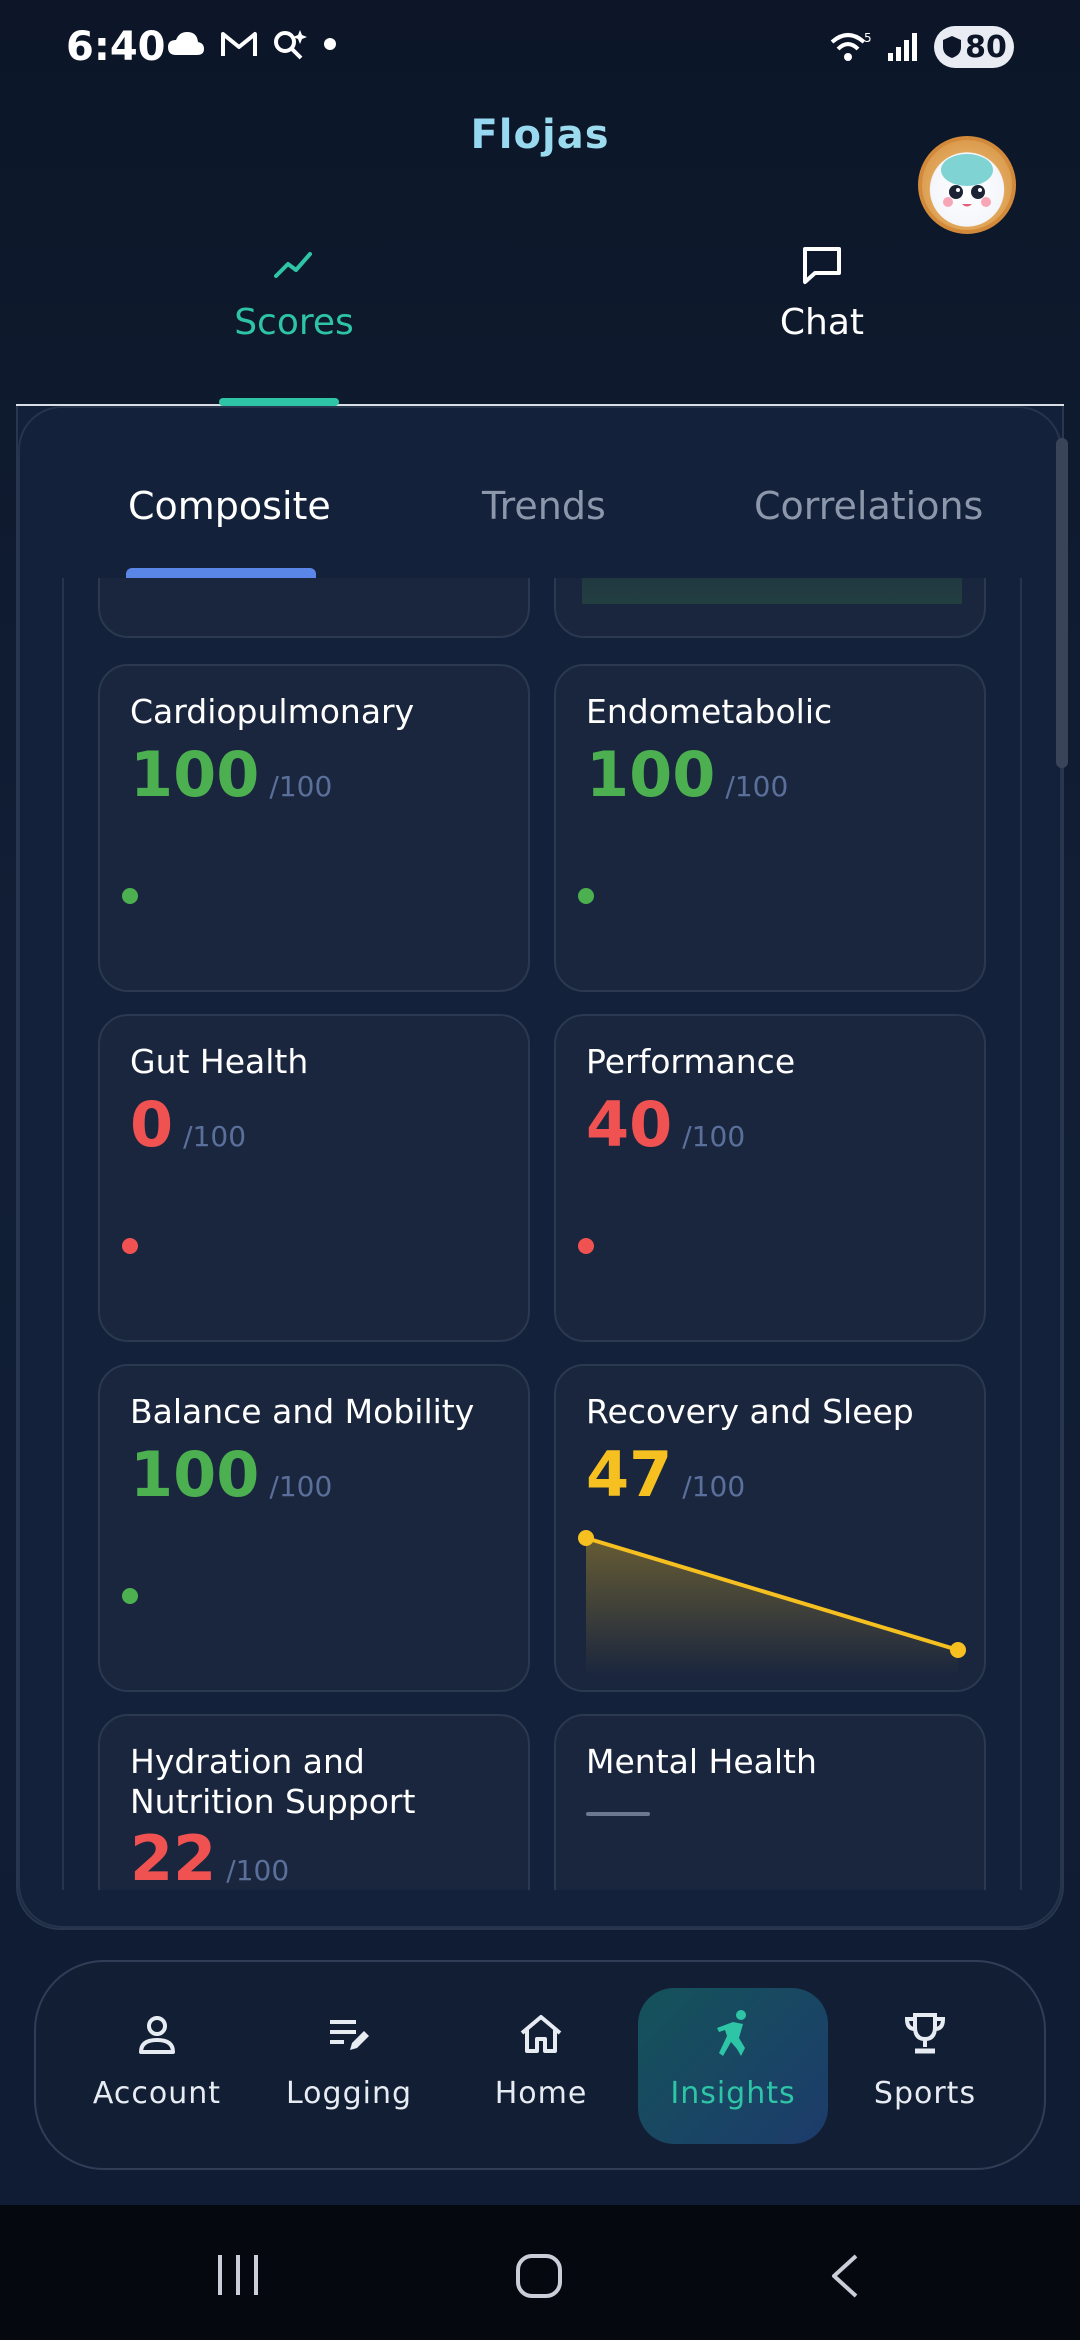 The image size is (1080, 2340). What do you see at coordinates (629, 1124) in the screenshot?
I see `card-score: 40` at bounding box center [629, 1124].